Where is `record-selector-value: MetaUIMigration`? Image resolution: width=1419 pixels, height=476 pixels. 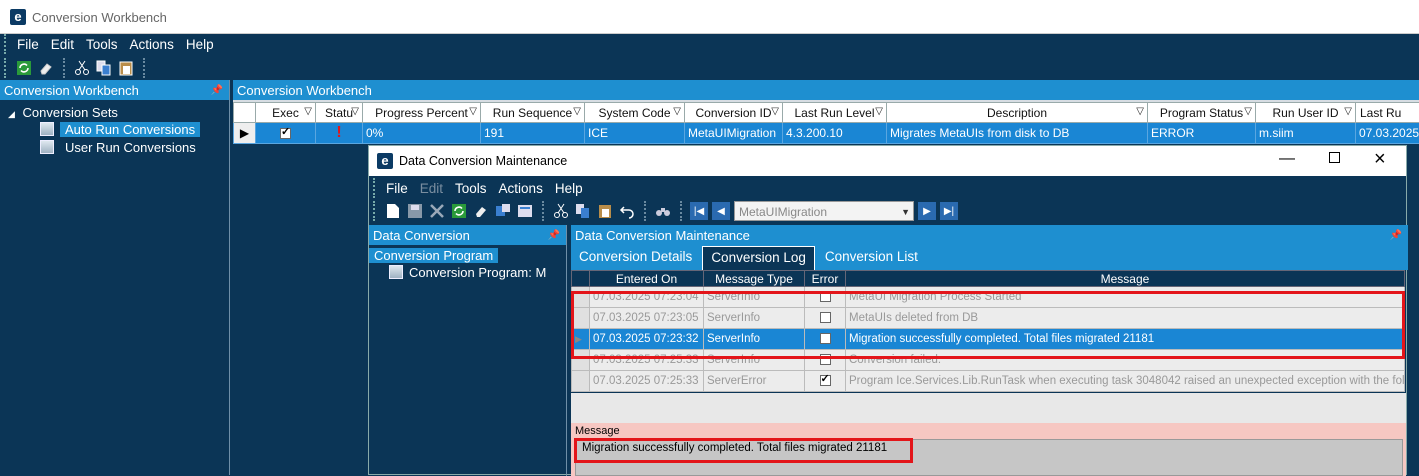 record-selector-value: MetaUIMigration is located at coordinates (783, 212).